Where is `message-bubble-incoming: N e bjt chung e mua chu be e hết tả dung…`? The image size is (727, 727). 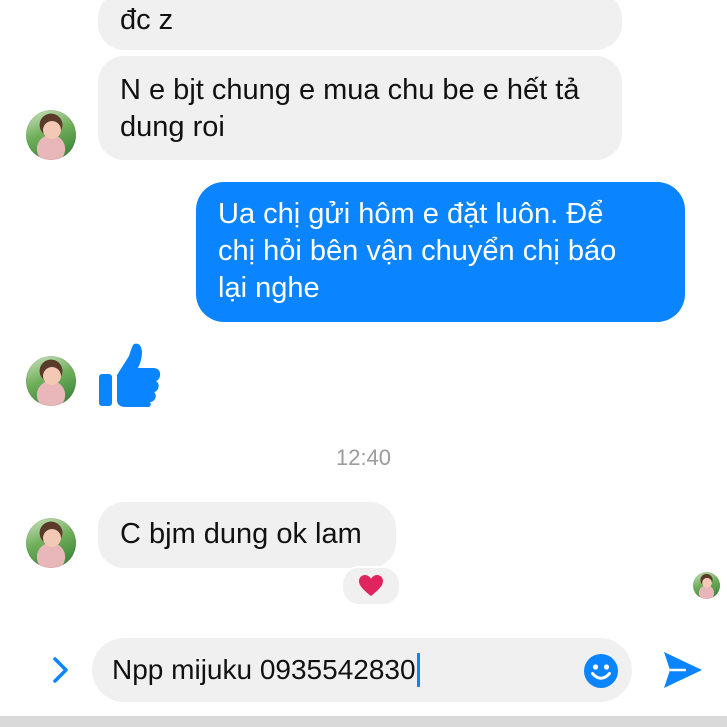
message-bubble-incoming: N e bjt chung e mua chu be e hết tả dung… is located at coordinates (360, 108).